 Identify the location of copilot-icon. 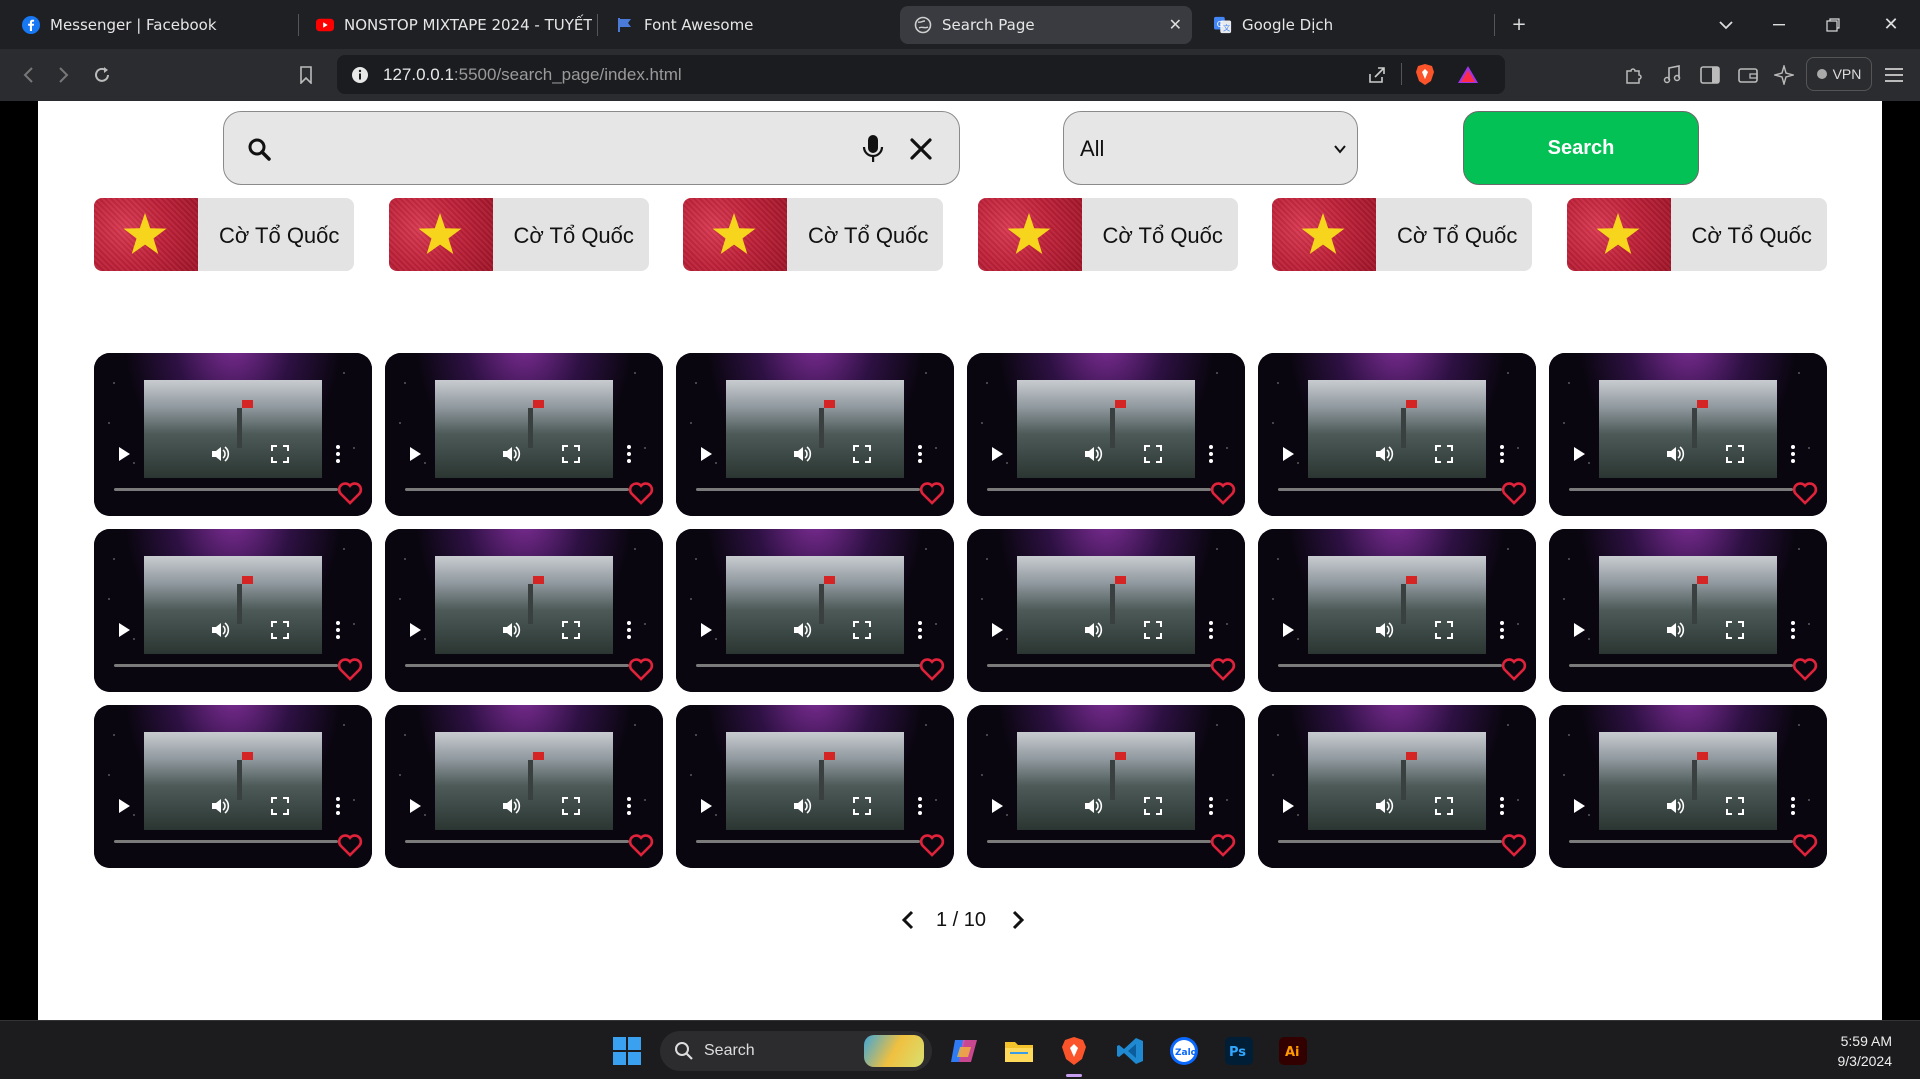
(964, 1051).